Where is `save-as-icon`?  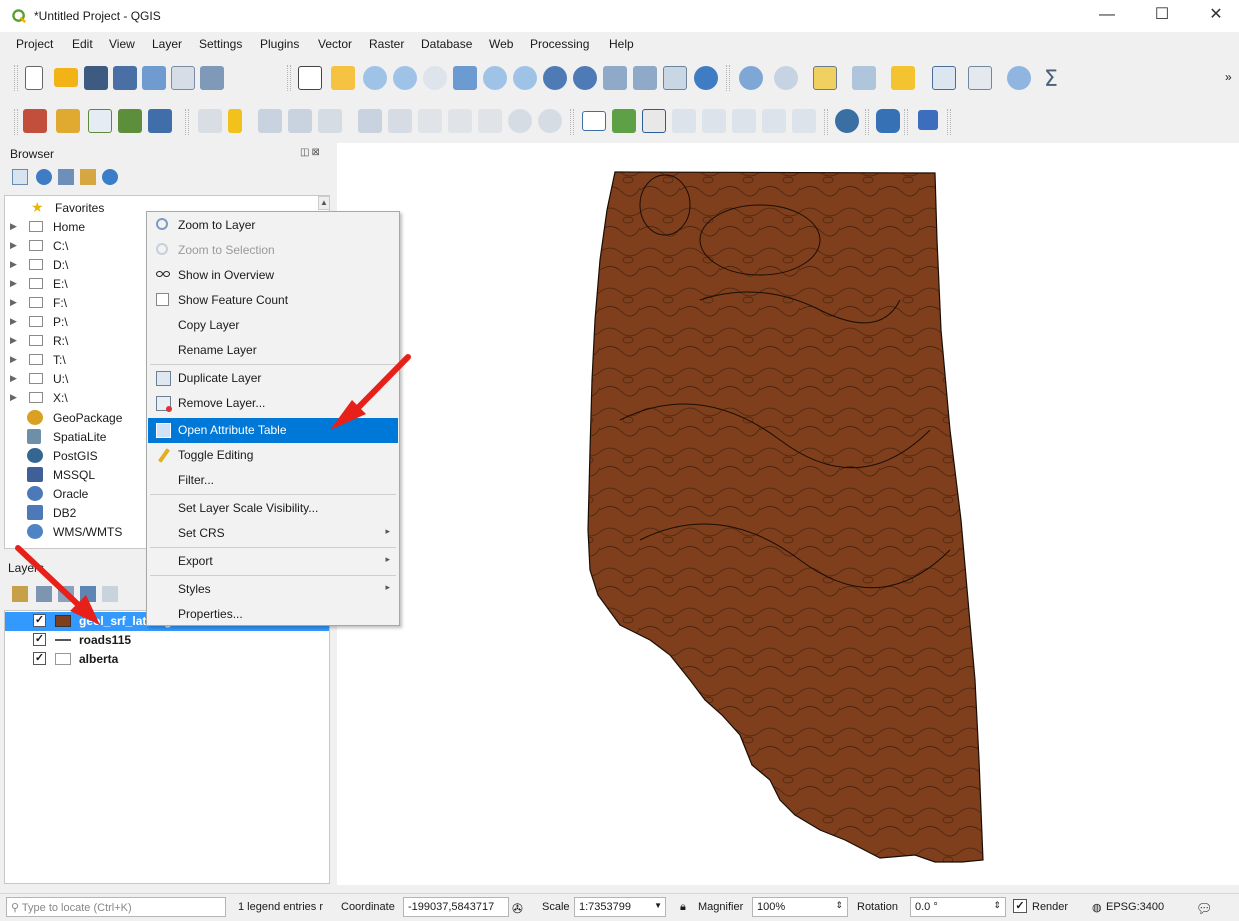 save-as-icon is located at coordinates (125, 78).